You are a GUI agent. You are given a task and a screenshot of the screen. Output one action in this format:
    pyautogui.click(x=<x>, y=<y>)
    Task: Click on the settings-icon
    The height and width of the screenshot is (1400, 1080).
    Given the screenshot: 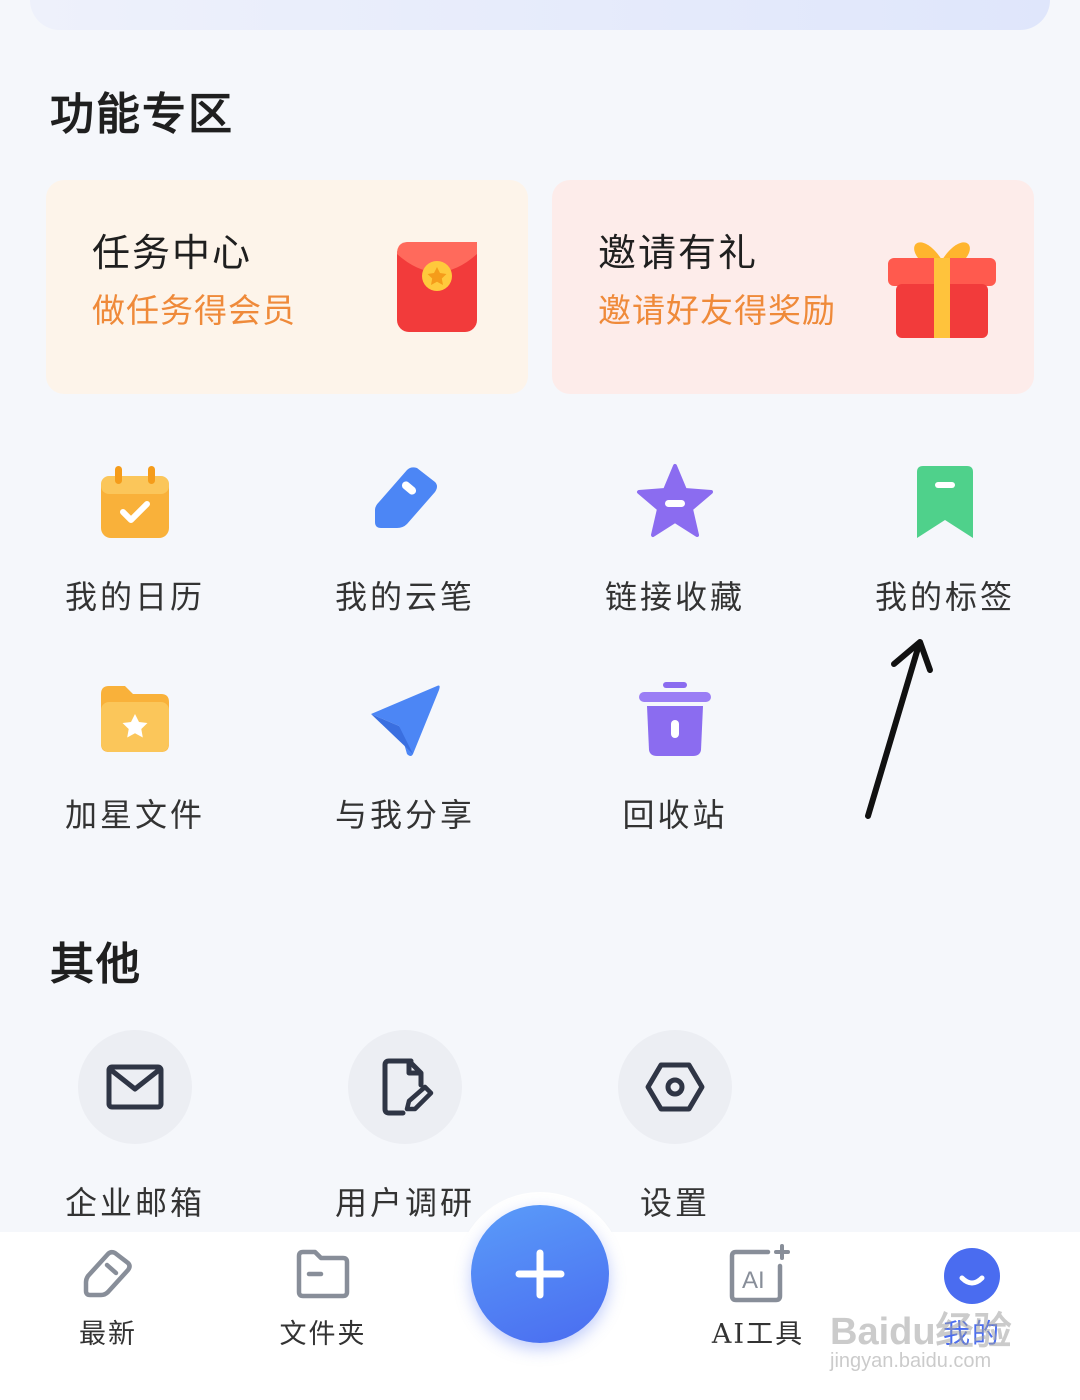 What is the action you would take?
    pyautogui.click(x=675, y=1087)
    